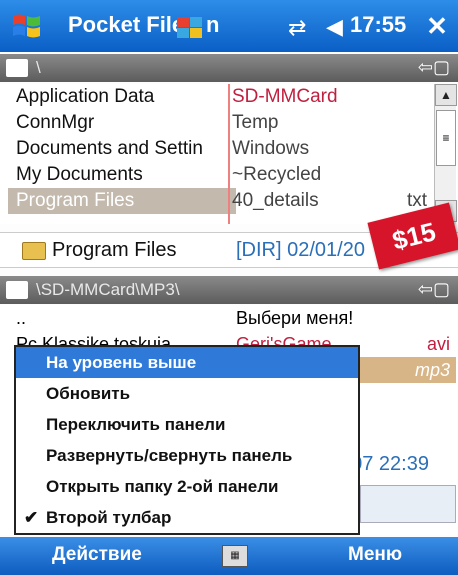  I want to click on file-list-item: SD-MMCard, so click(331, 97).